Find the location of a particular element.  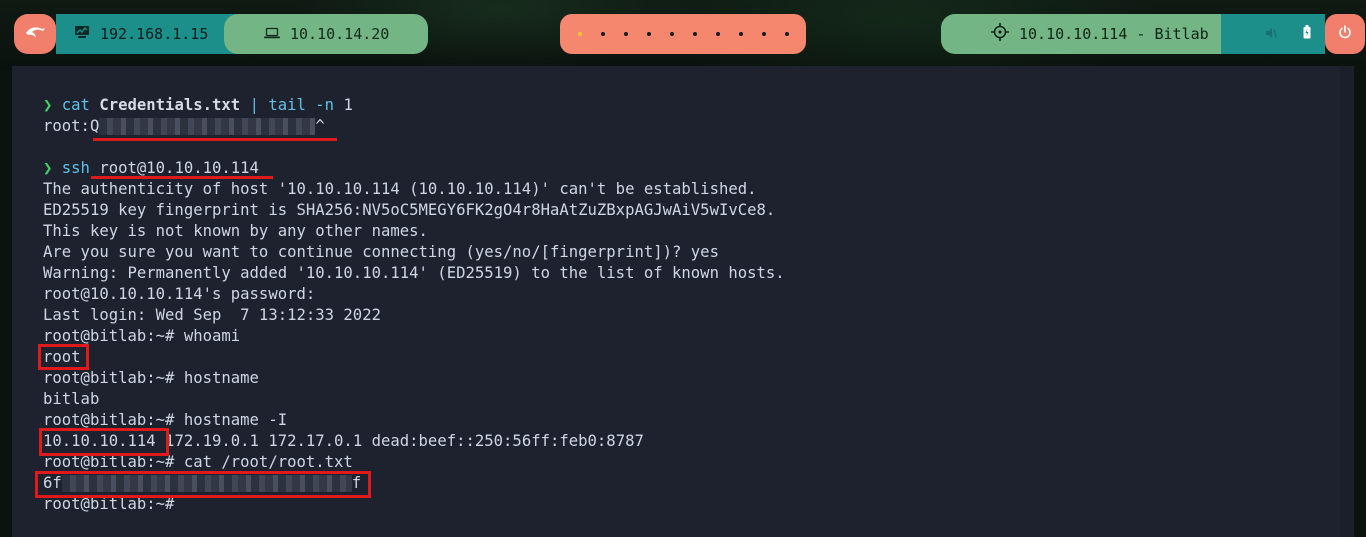

terminal-line-cmd-cat: ❯ cat Credentials.txt | tail -n 1 is located at coordinates (414, 105).